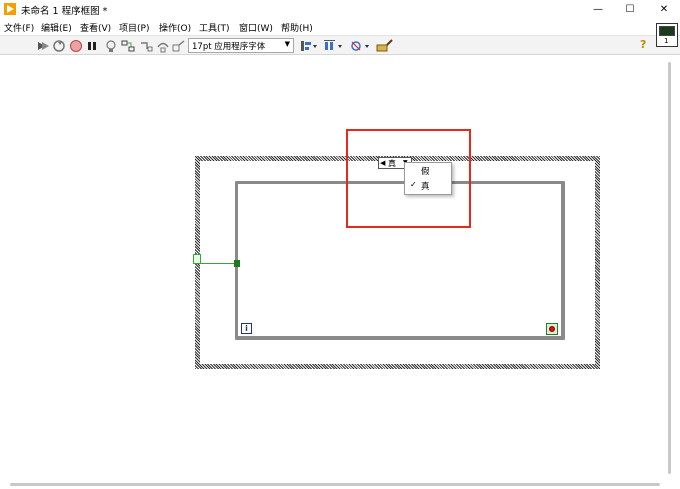 This screenshot has width=680, height=489. I want to click on menu-tools: 工具(T), so click(214, 27).